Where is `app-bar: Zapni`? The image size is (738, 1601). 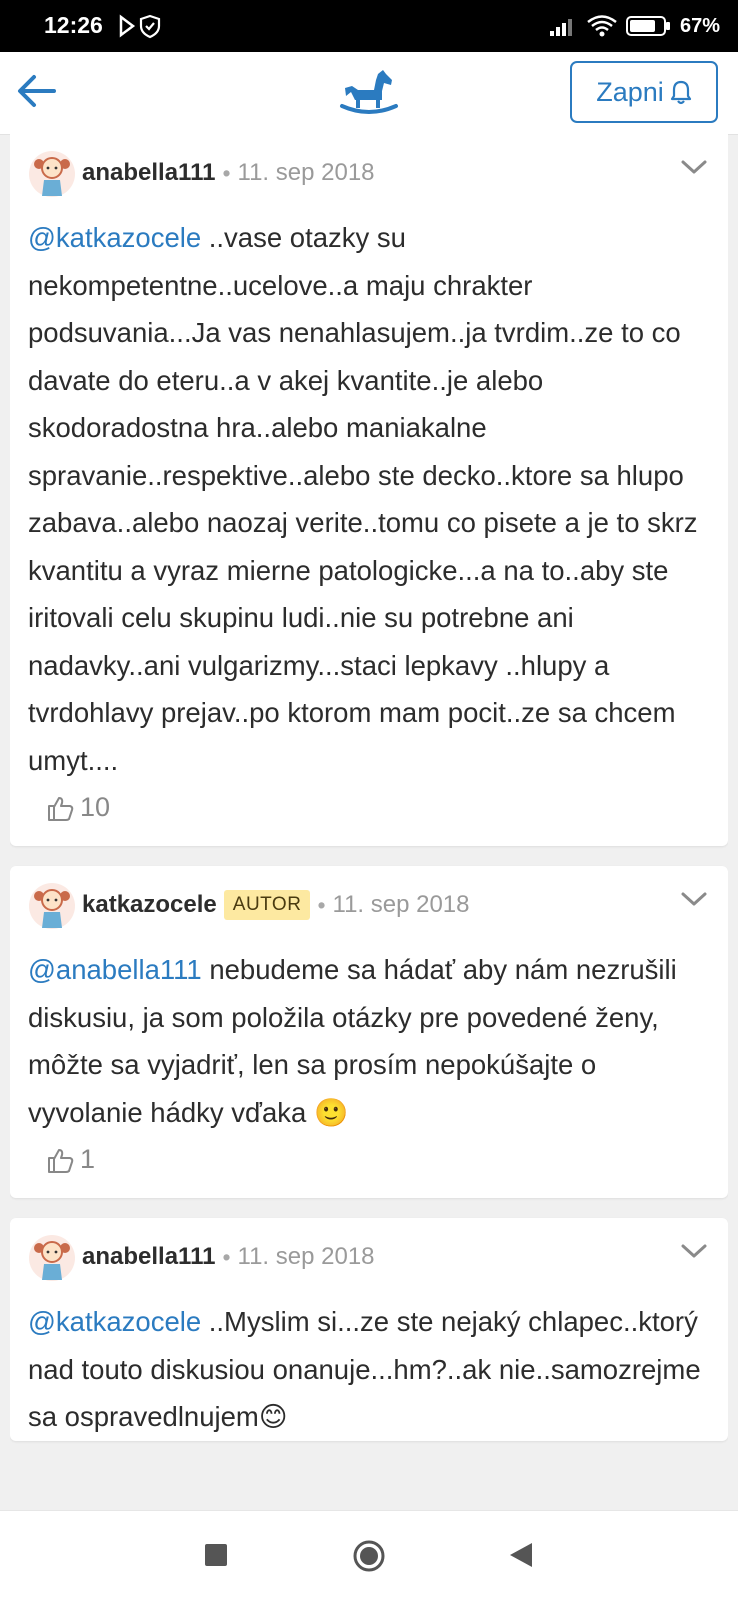 app-bar: Zapni is located at coordinates (369, 93).